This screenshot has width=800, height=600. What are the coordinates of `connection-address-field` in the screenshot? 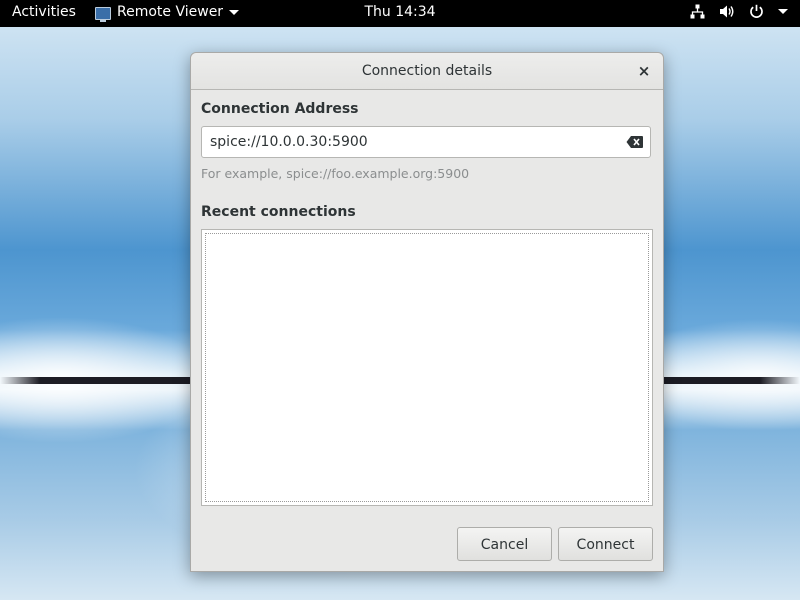 It's located at (426, 142).